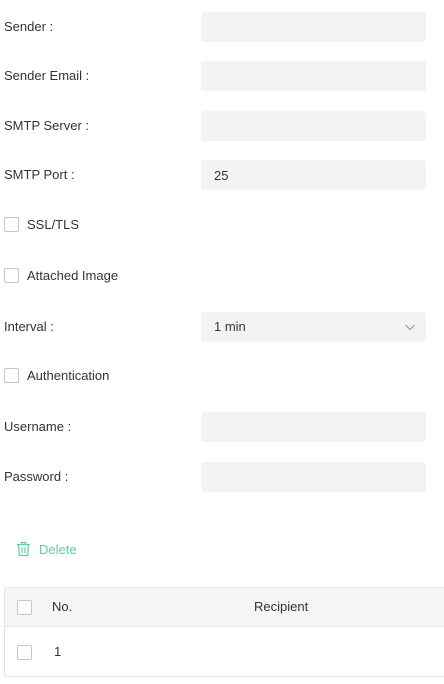 The image size is (444, 684). What do you see at coordinates (313, 477) in the screenshot?
I see `password-input` at bounding box center [313, 477].